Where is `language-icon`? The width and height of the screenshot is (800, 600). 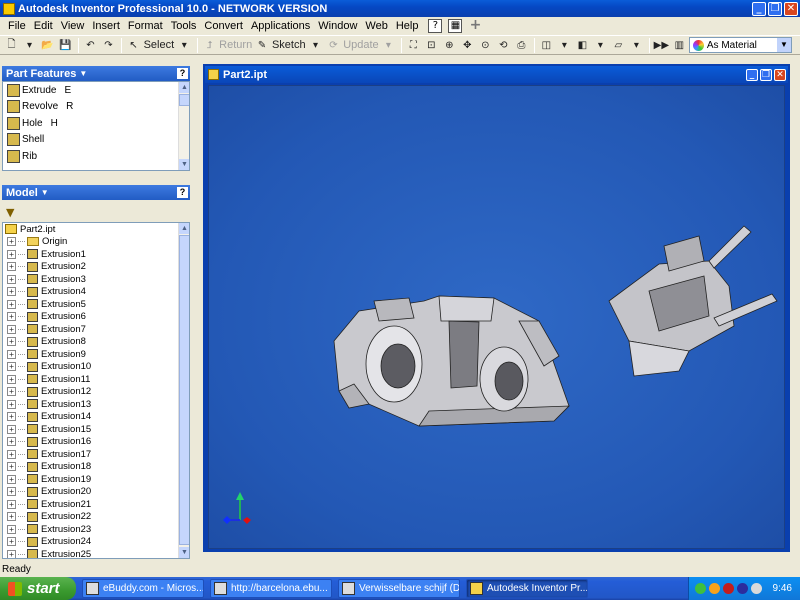
language-icon is located at coordinates (742, 588).